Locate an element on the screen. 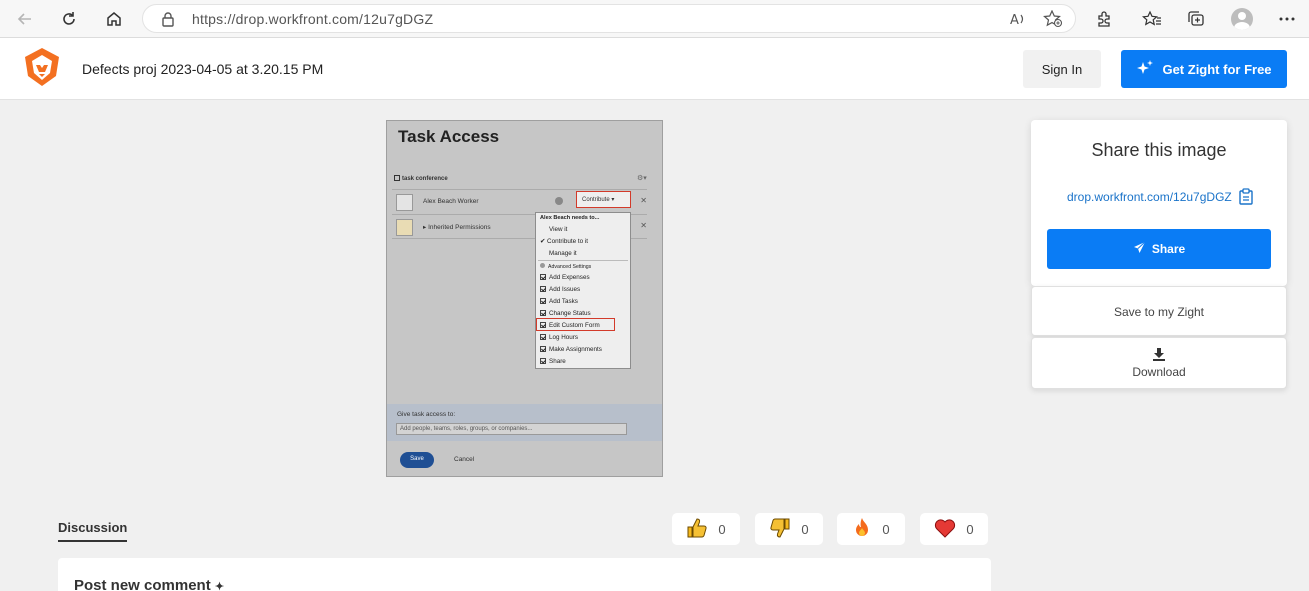 The image size is (1309, 591). save-to-zight-button: Save to my Zight is located at coordinates (1159, 311).